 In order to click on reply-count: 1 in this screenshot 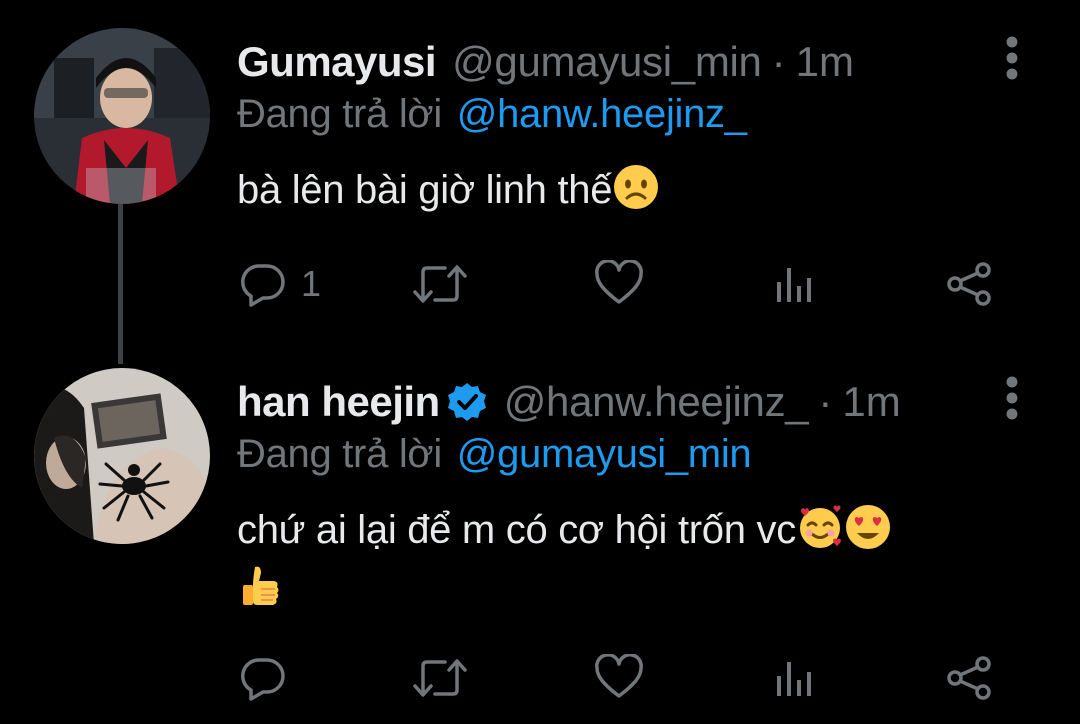, I will do `click(311, 283)`.